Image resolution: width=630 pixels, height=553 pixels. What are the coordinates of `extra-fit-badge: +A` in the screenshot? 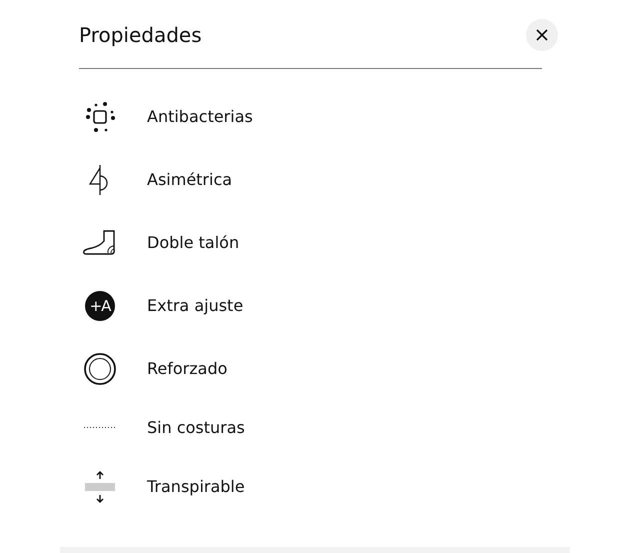 It's located at (100, 305).